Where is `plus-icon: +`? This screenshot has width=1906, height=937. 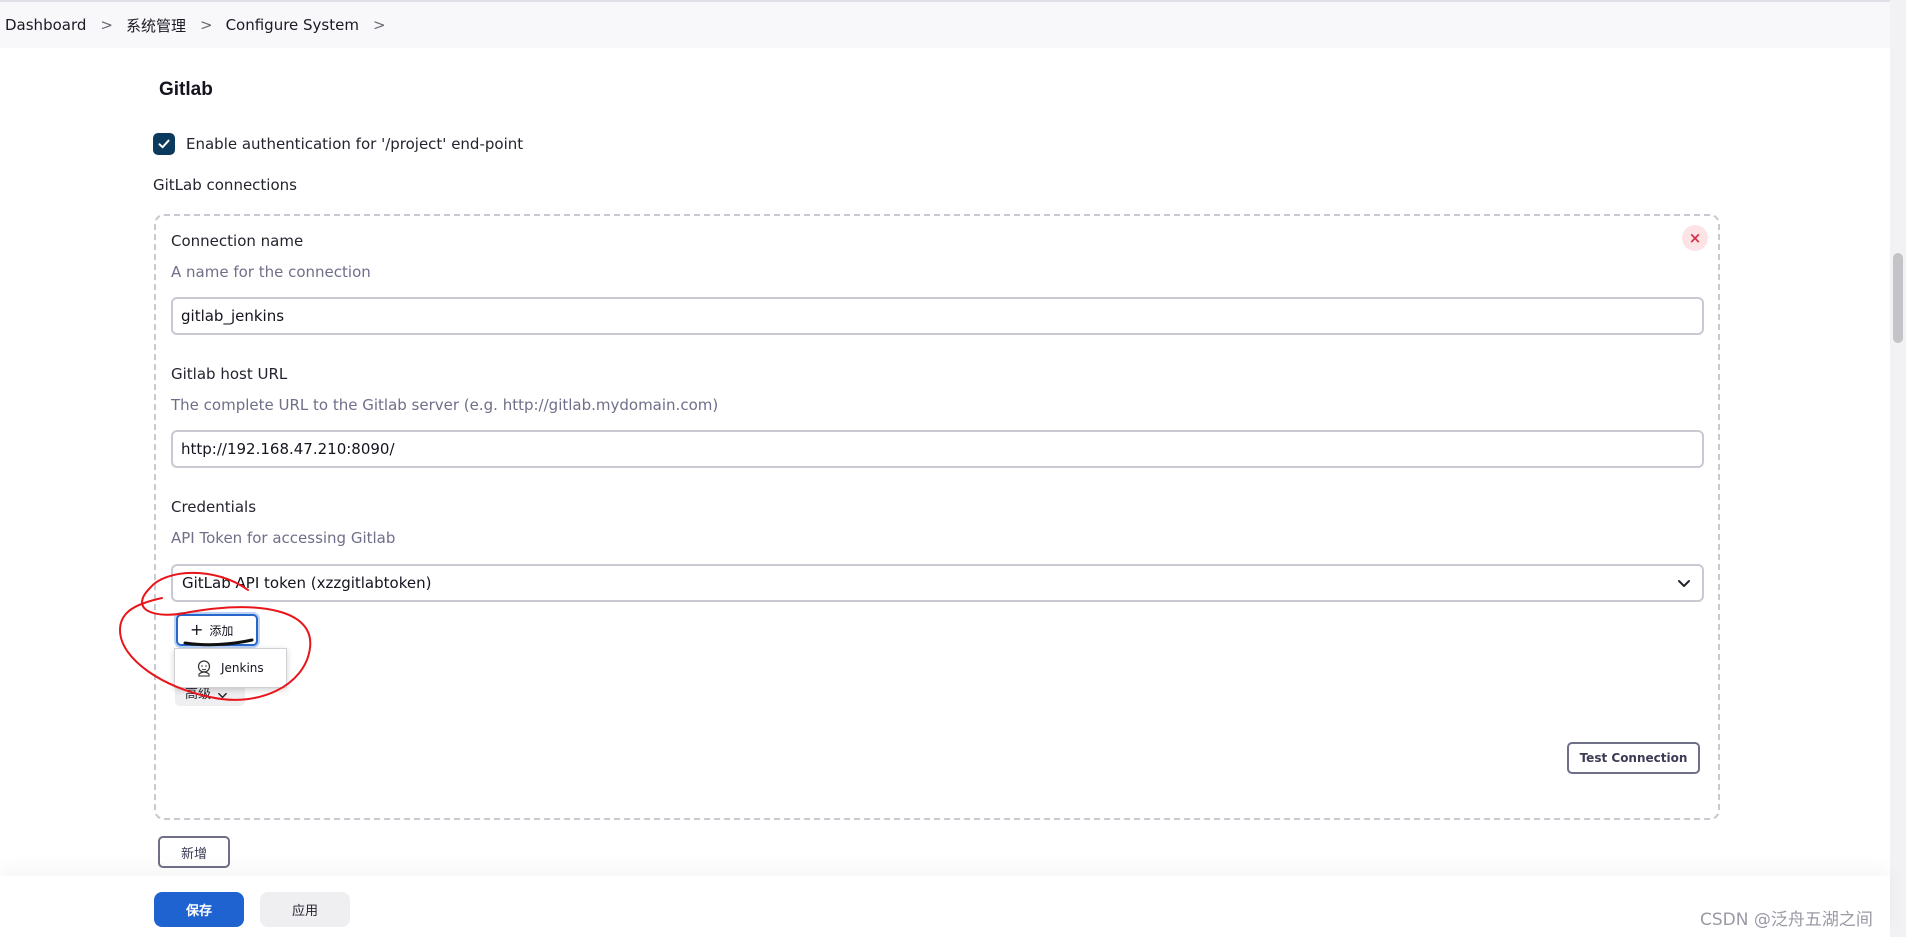
plus-icon: + is located at coordinates (197, 629).